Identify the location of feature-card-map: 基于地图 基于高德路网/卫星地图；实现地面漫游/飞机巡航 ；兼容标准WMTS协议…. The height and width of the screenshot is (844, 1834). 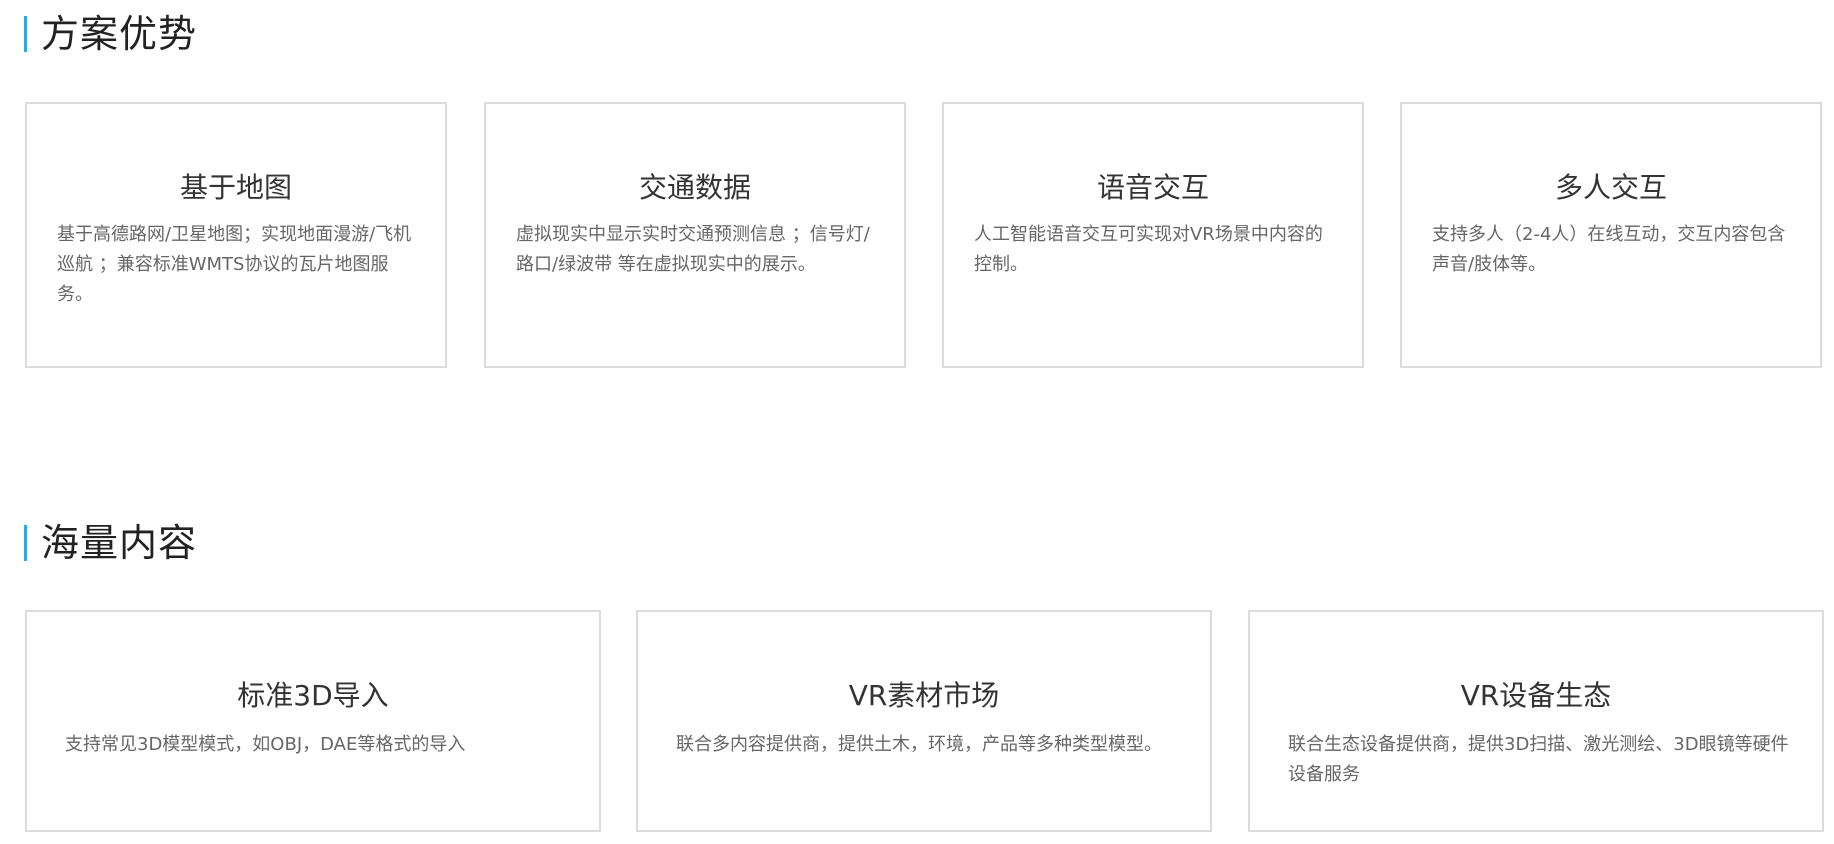
(236, 235).